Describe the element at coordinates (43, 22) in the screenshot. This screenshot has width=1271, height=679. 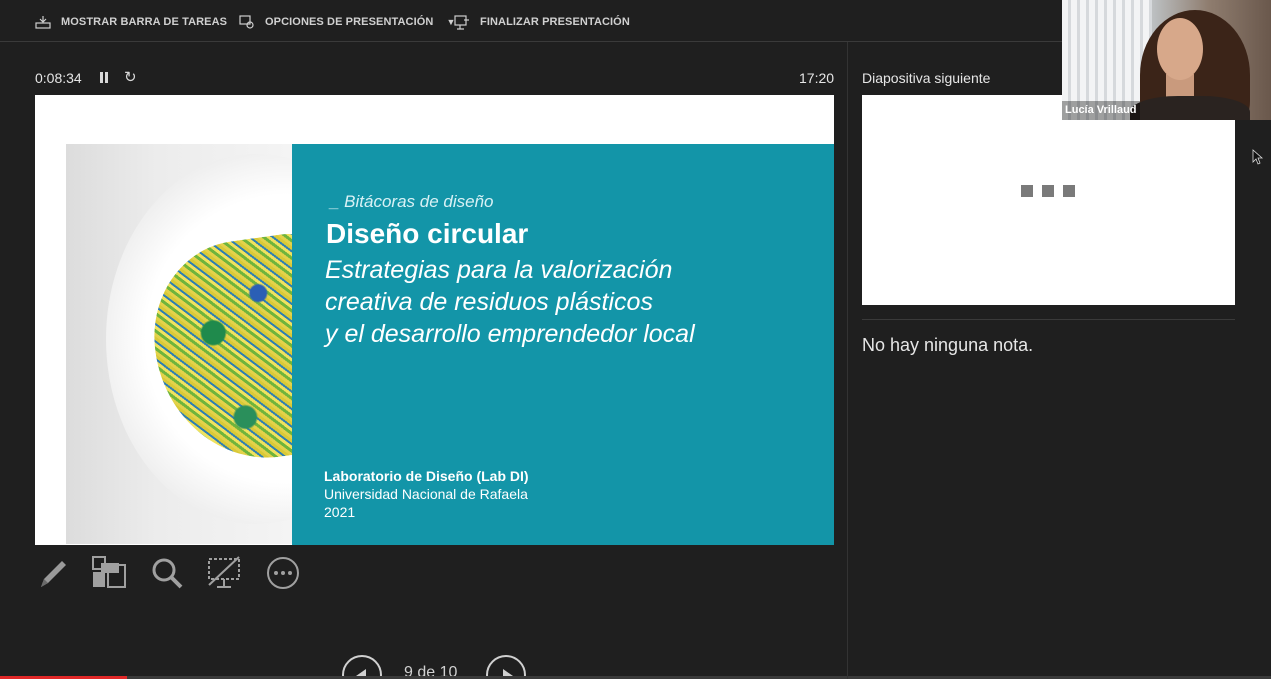
I see `taskbar-icon` at that location.